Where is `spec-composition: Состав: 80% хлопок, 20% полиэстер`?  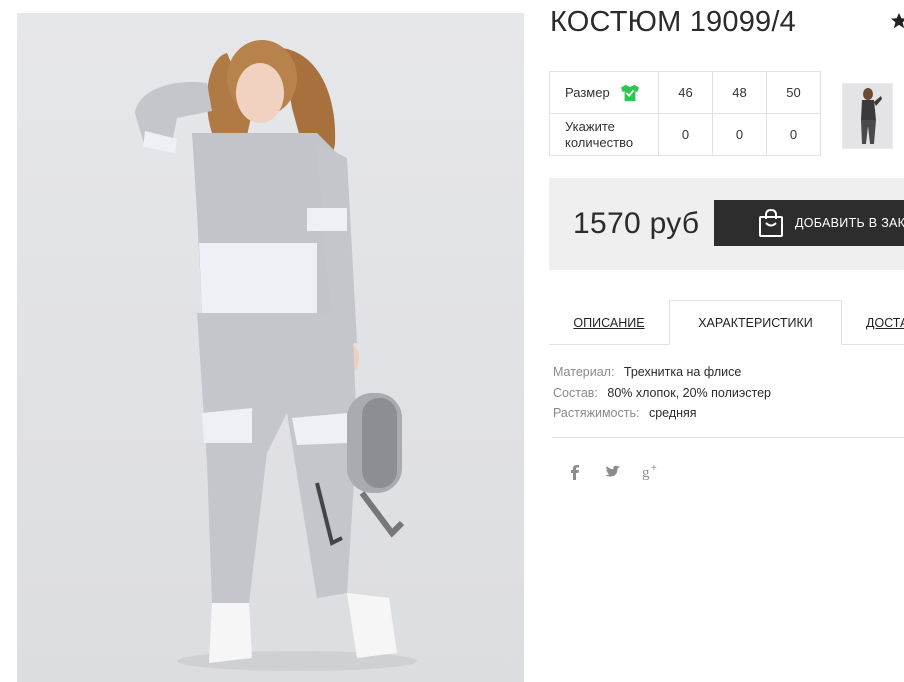
spec-composition: Состав: 80% хлопок, 20% полиэстер is located at coordinates (662, 393).